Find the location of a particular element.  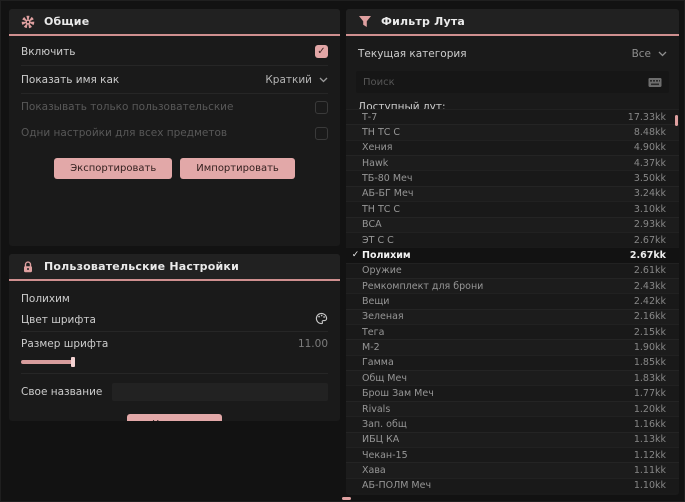

user-settings-panel-title: Пользовательские Настройки is located at coordinates (141, 266).